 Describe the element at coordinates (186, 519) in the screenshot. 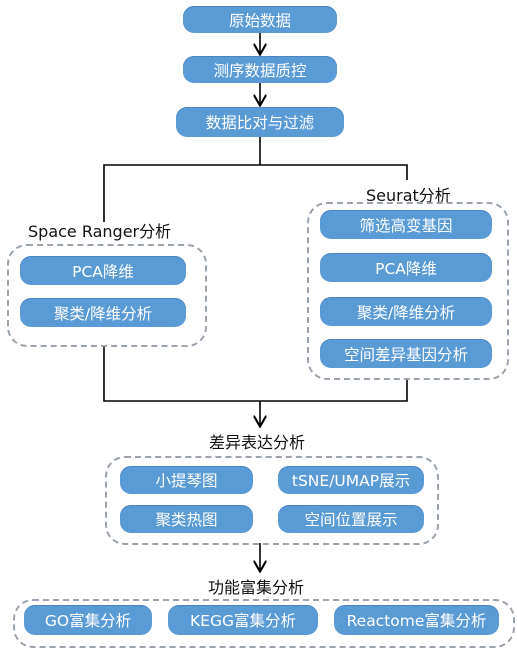

I see `cluster-heatmap-node: 聚类热图` at that location.